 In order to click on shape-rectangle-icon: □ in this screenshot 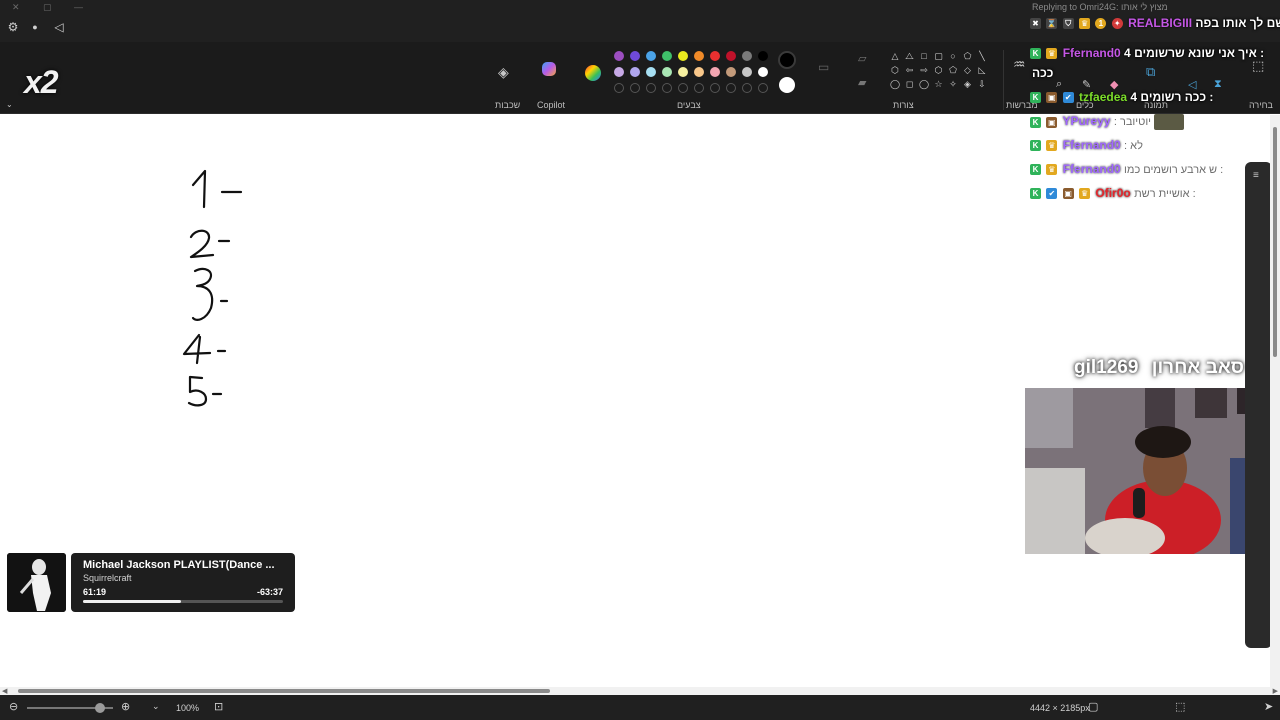, I will do `click(924, 56)`.